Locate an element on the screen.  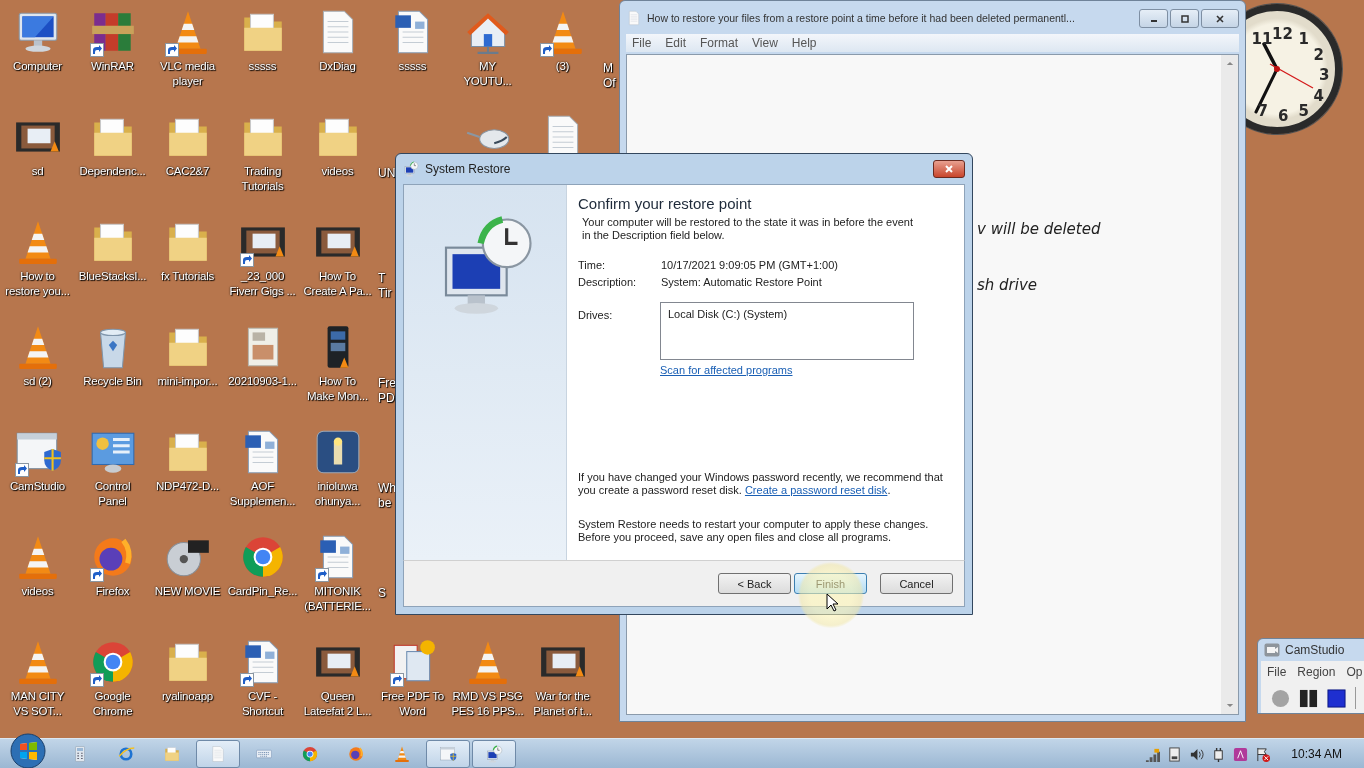
password-note: If you have changed your Windows password recently, we recommend that you create a password reset disk. Create a password reset disk. is located at coordinates (761, 484).